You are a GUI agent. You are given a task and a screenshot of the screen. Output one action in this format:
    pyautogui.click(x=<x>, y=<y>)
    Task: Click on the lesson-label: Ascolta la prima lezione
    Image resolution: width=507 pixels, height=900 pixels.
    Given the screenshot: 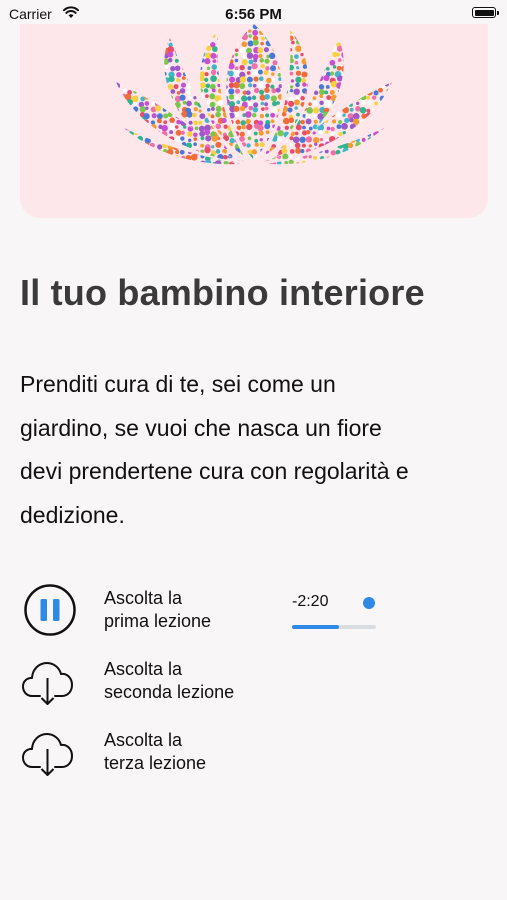 What is the action you would take?
    pyautogui.click(x=199, y=610)
    